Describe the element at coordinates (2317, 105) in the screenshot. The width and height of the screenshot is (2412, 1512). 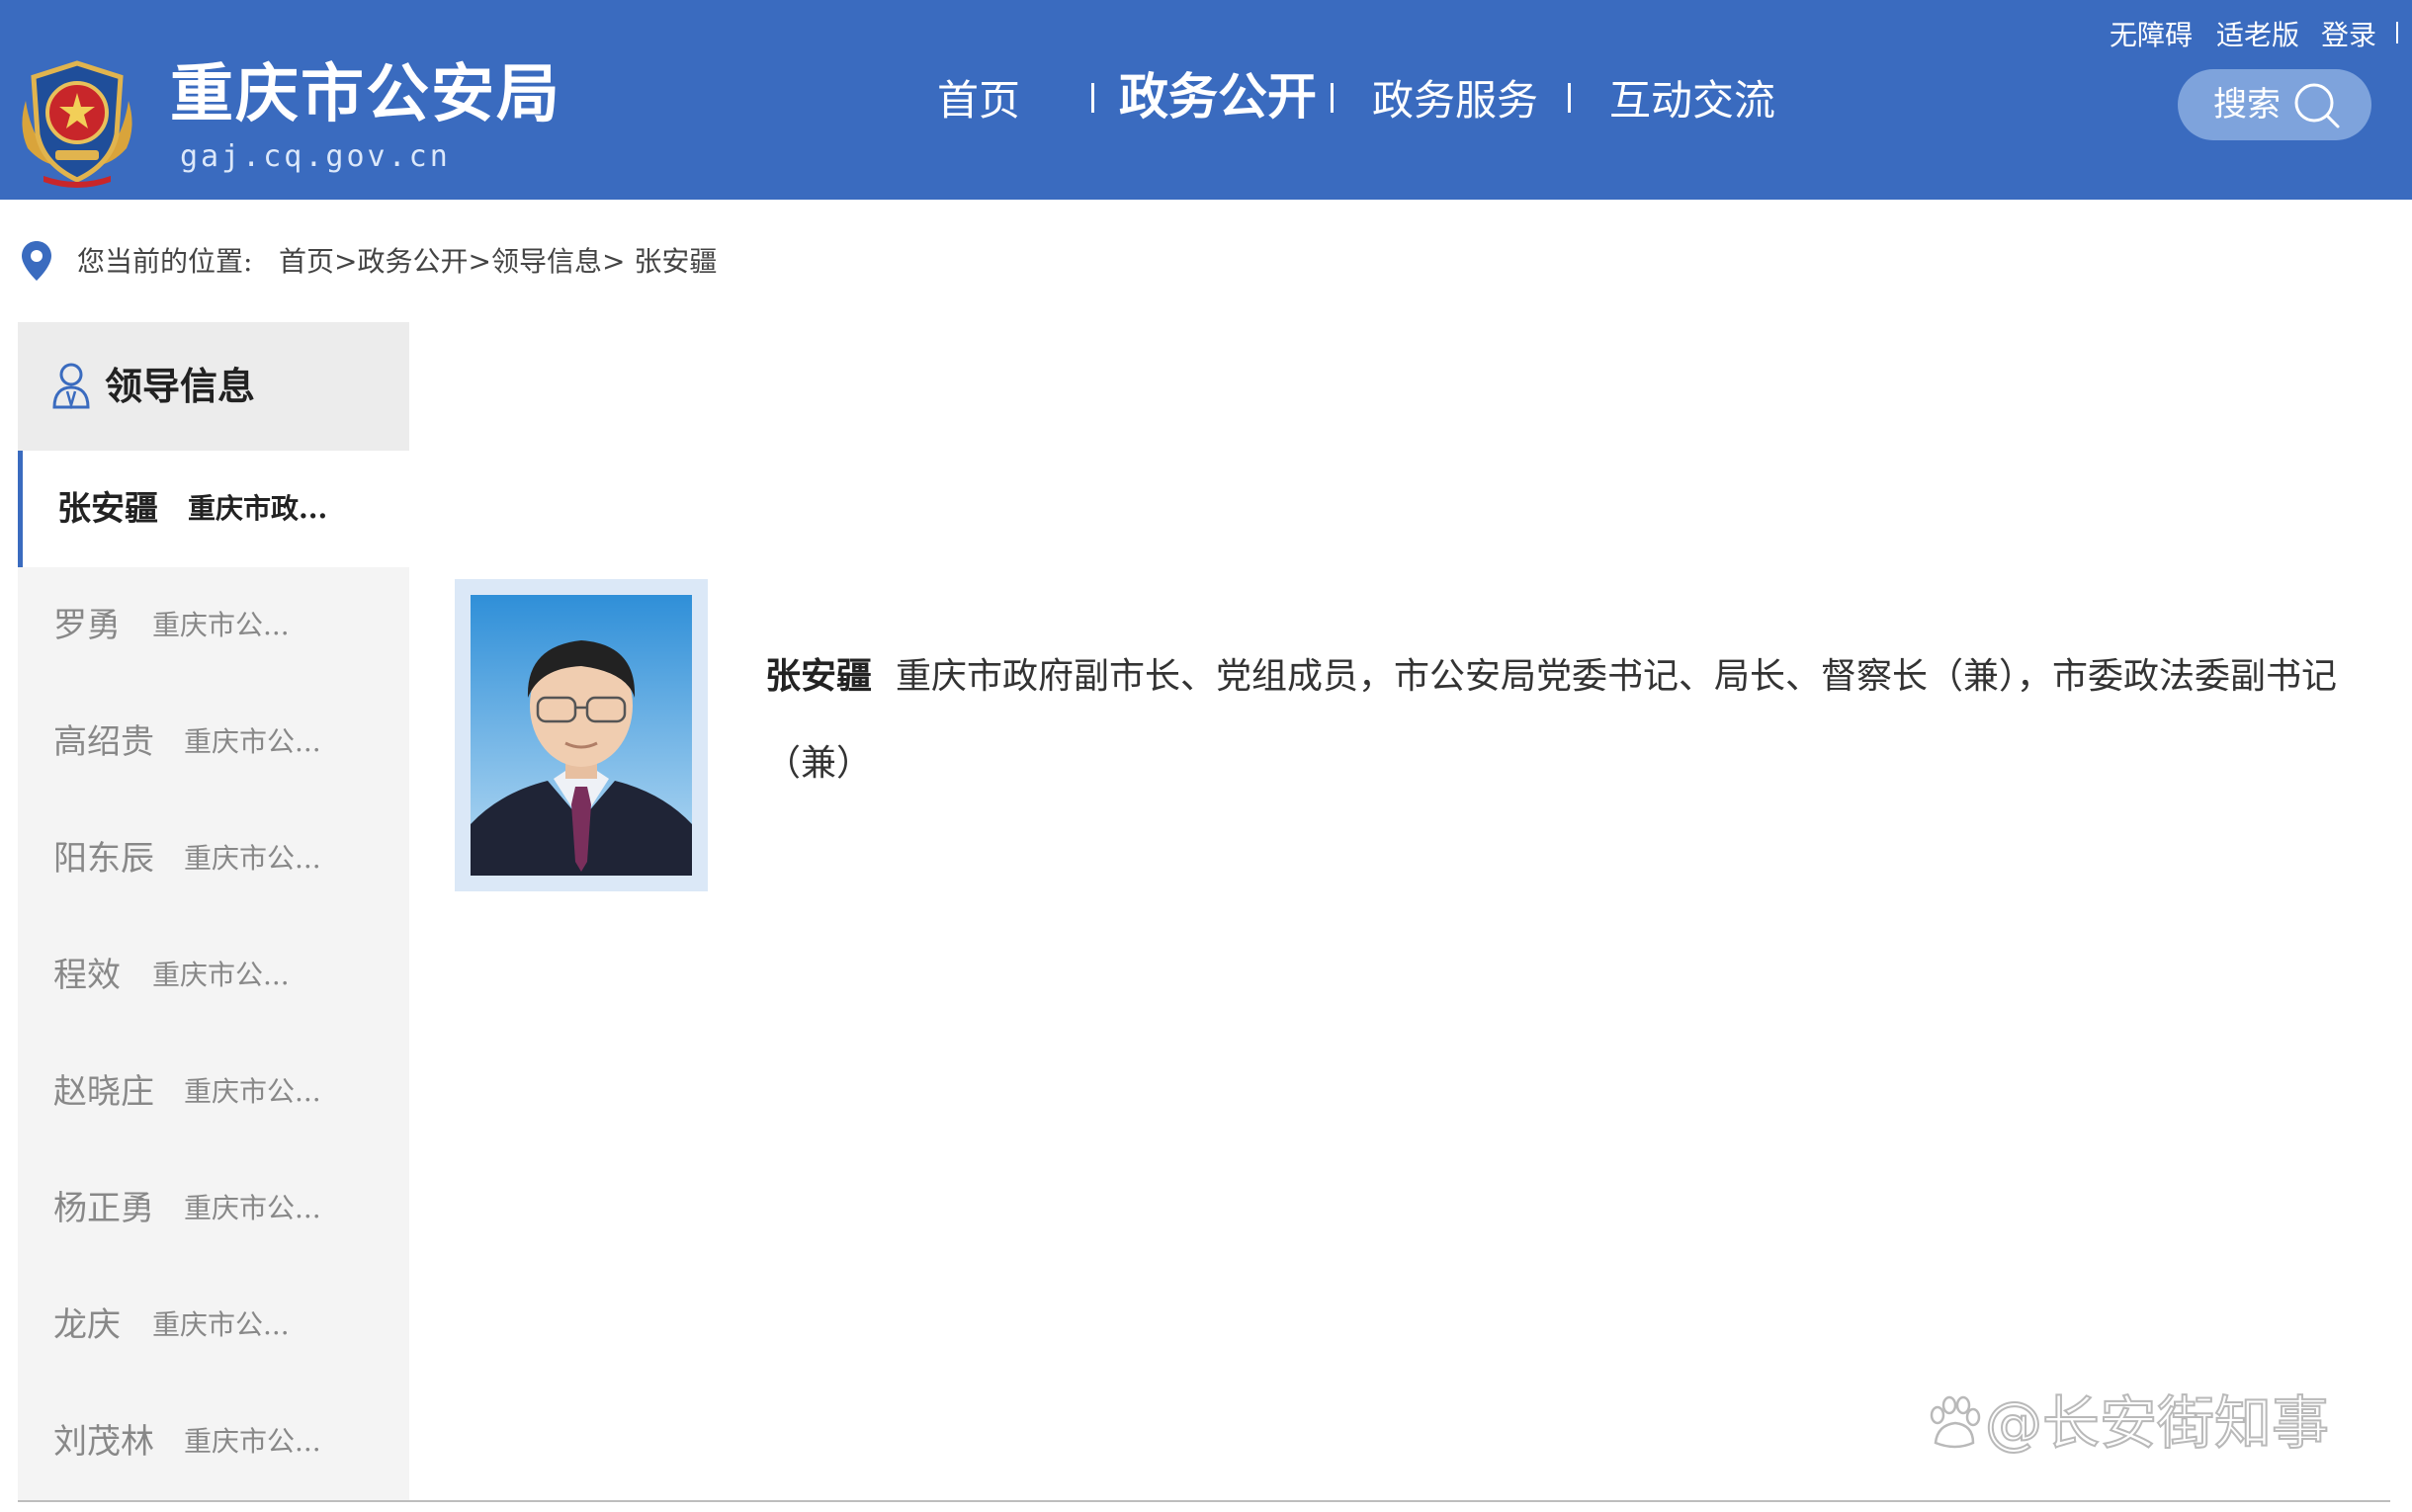
I see `search-icon` at that location.